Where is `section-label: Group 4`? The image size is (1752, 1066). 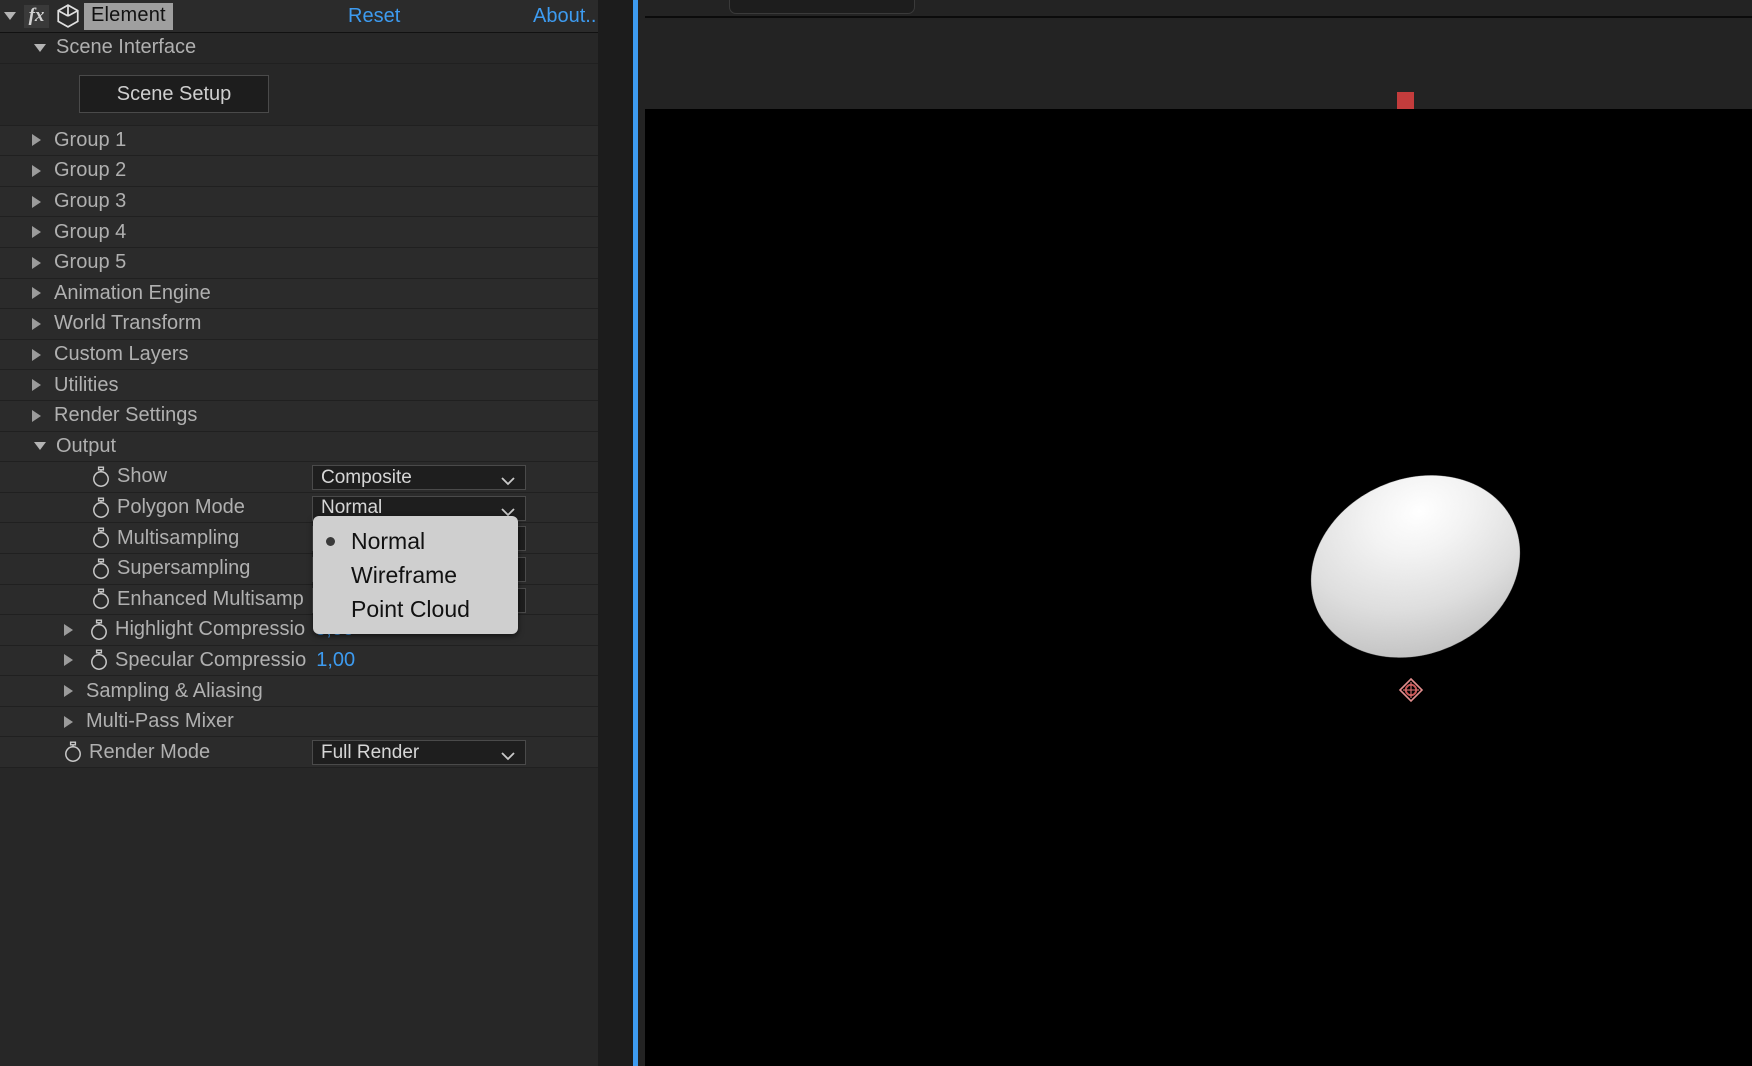
section-label: Group 4 is located at coordinates (90, 231).